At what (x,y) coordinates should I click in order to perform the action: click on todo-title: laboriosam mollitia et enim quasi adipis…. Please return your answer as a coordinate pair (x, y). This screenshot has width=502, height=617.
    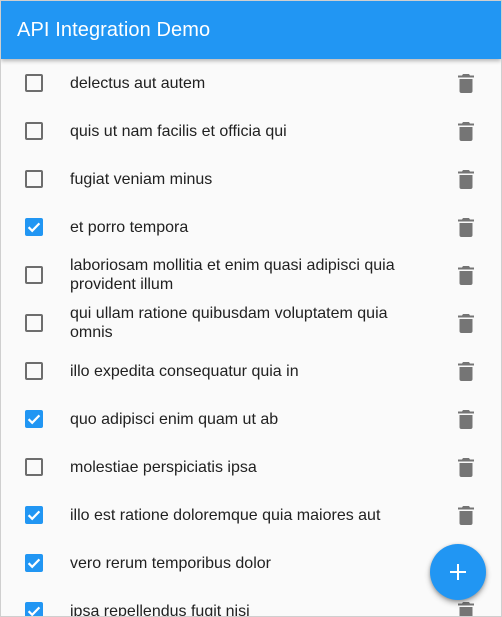
    Looking at the image, I should click on (232, 275).